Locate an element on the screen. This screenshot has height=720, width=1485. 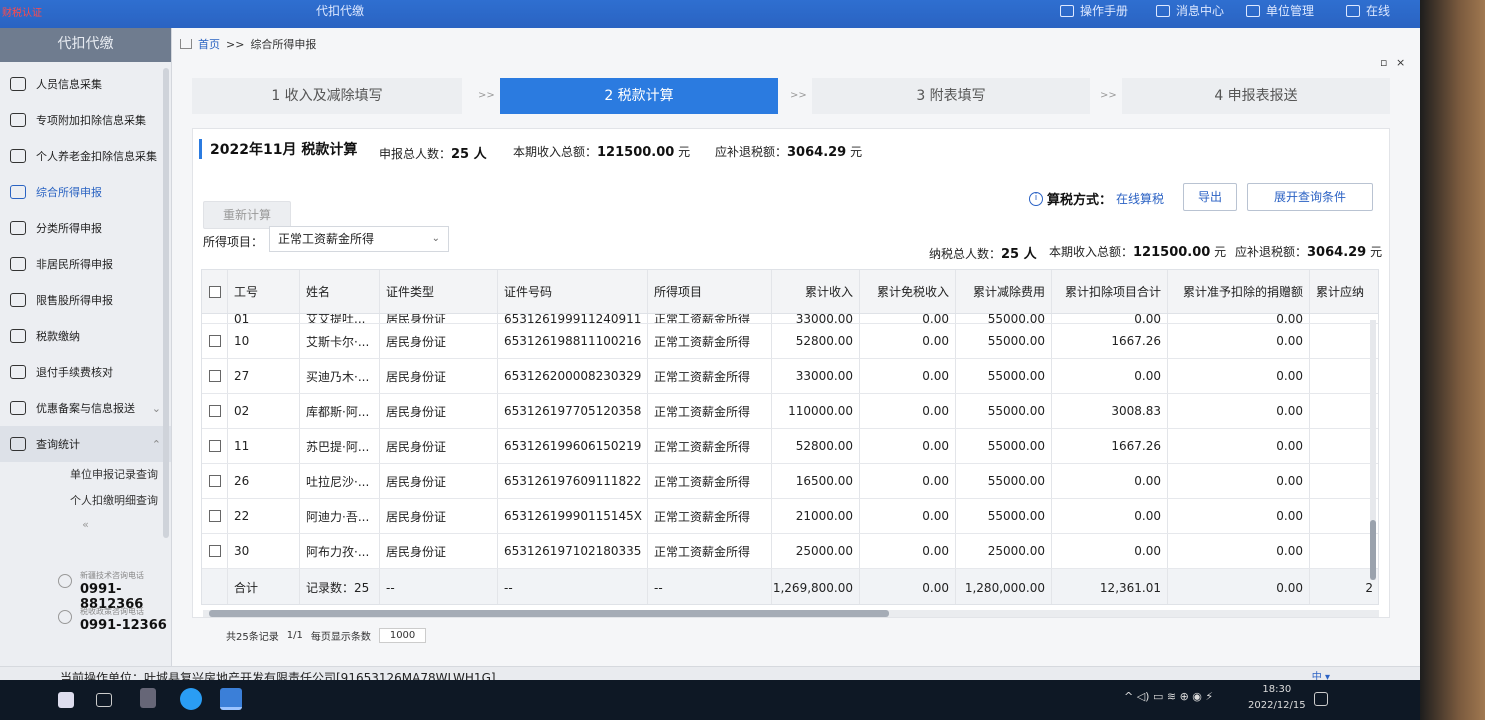
sidebar-item-query-stats: 查询统计 ⌃ is located at coordinates (85, 444).